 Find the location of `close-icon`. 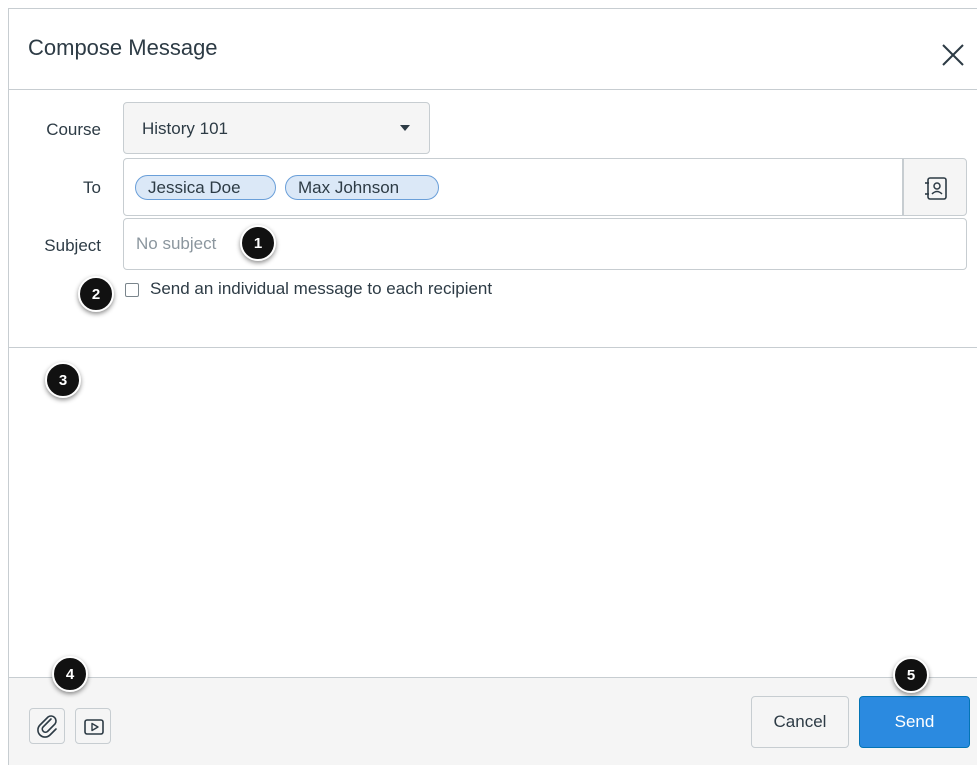

close-icon is located at coordinates (953, 55).